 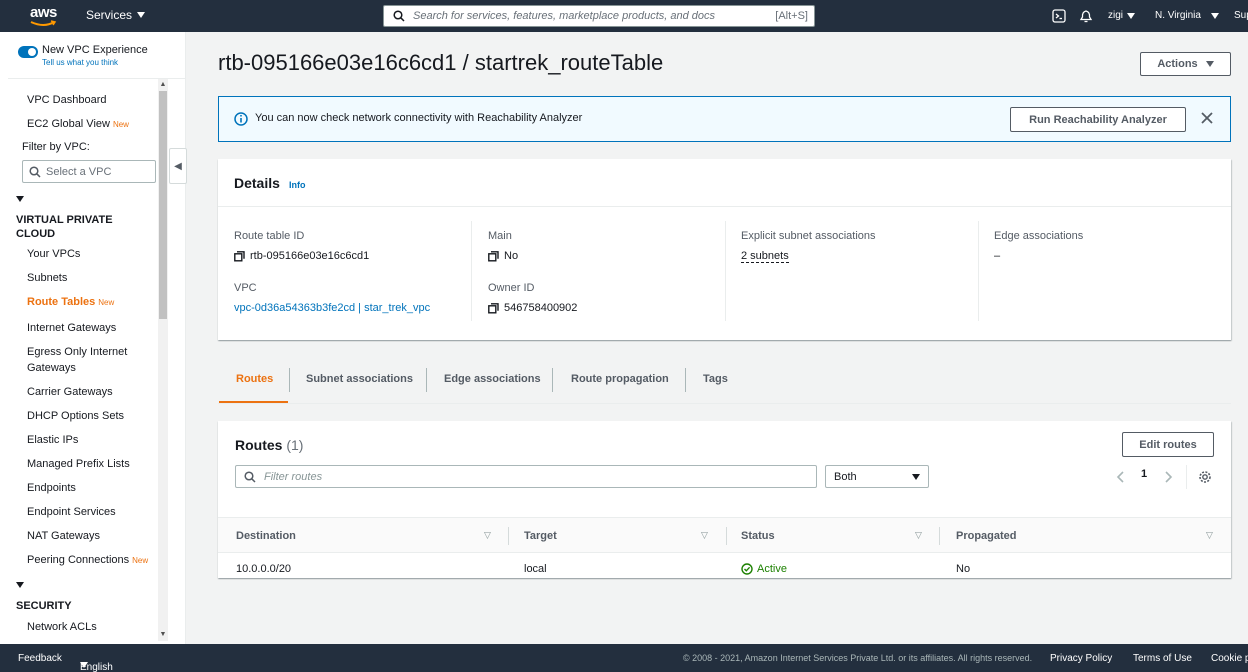 What do you see at coordinates (40, 658) in the screenshot?
I see `feedback-link: Feedback` at bounding box center [40, 658].